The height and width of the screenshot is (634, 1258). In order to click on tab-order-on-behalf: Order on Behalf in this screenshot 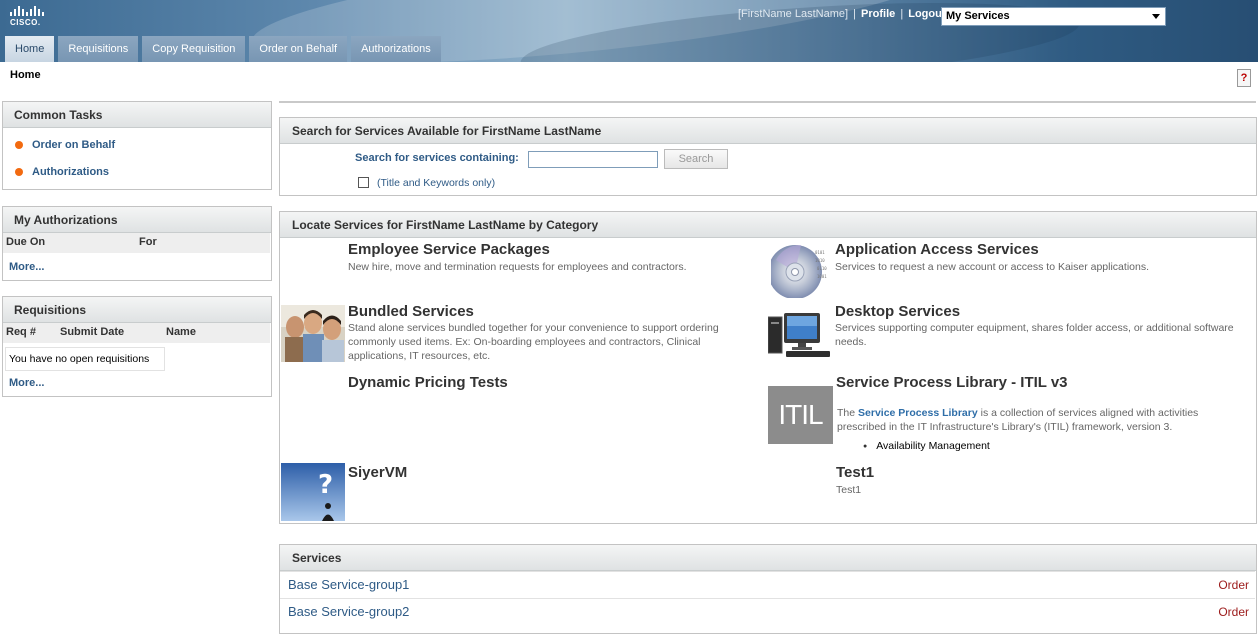, I will do `click(298, 49)`.